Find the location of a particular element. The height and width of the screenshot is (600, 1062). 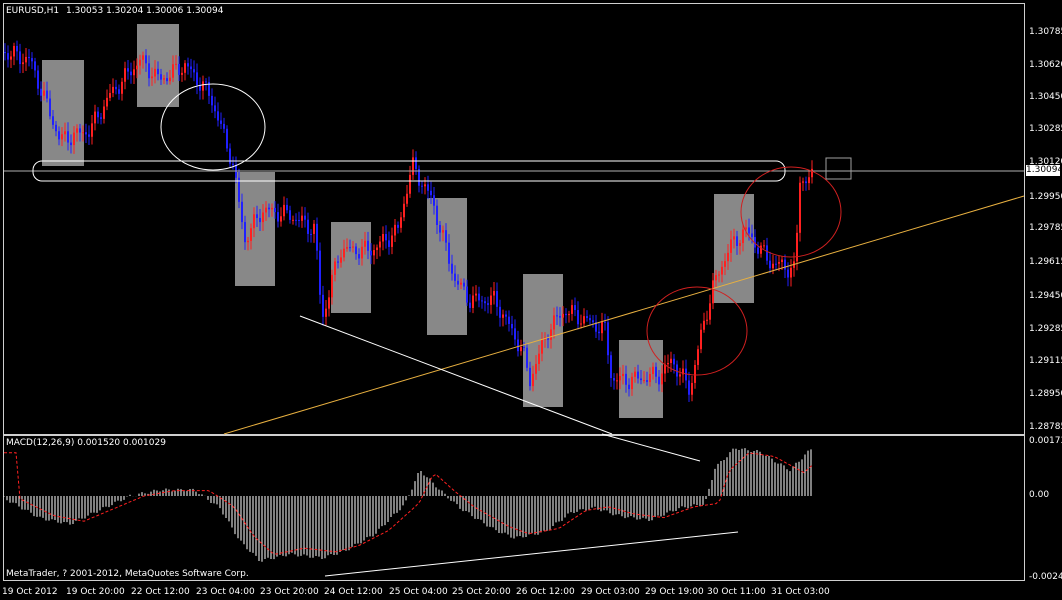

time-axis-label: 23 Oct 04:00 is located at coordinates (225, 592).